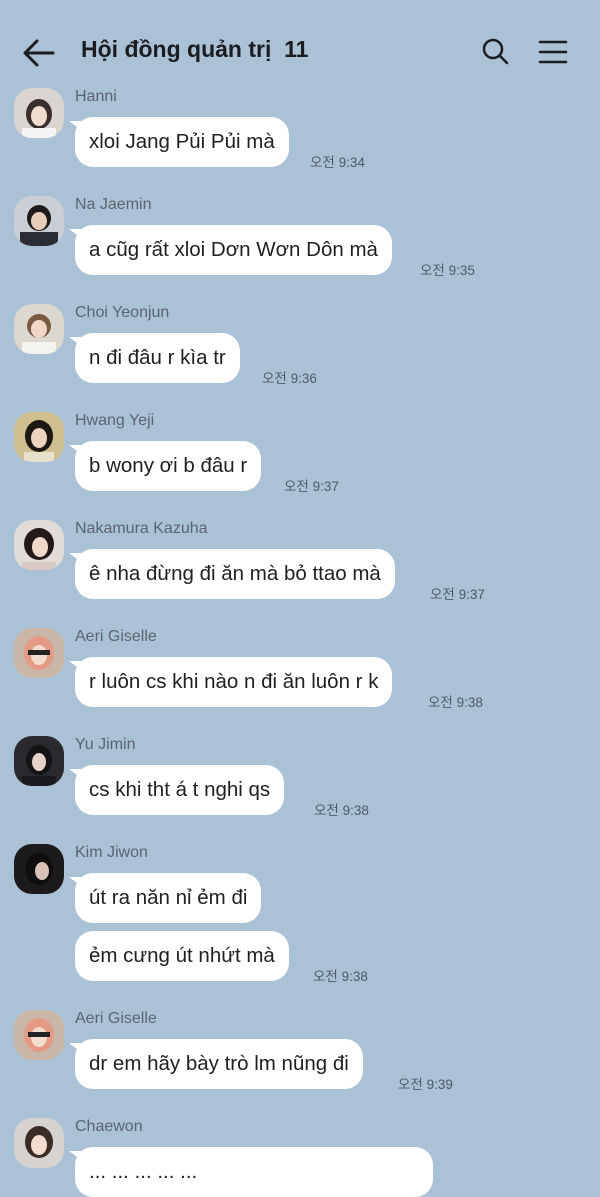 The height and width of the screenshot is (1197, 600). Describe the element at coordinates (495, 51) in the screenshot. I see `search-icon` at that location.